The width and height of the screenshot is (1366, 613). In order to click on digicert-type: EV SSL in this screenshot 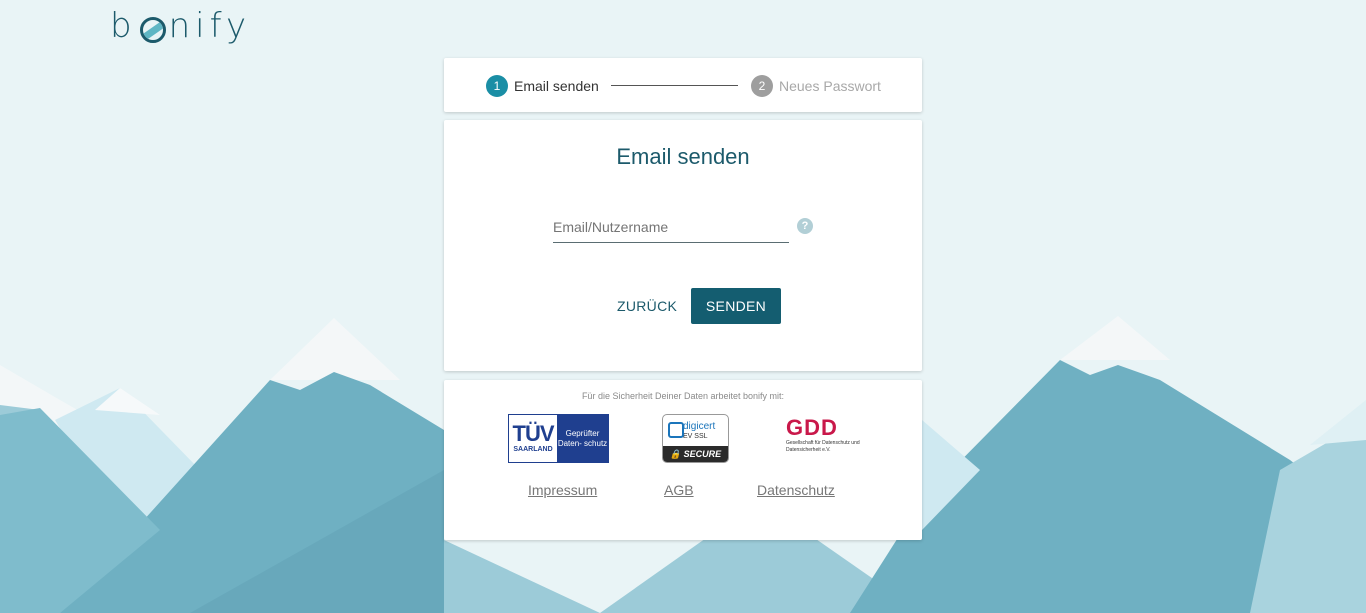, I will do `click(695, 436)`.